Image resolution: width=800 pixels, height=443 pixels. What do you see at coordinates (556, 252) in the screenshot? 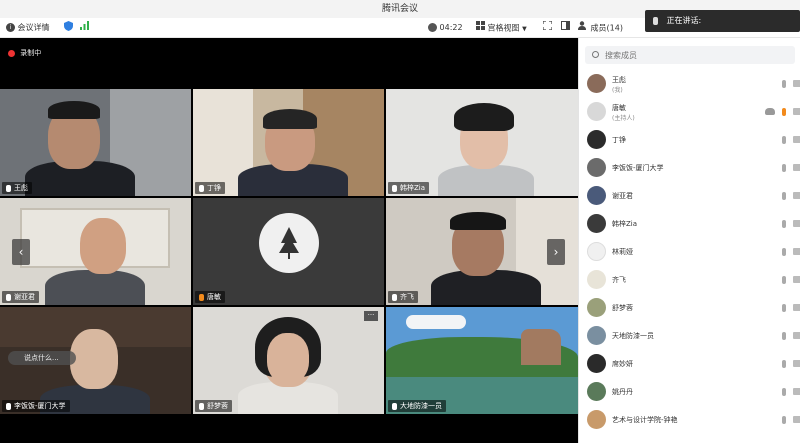
I see `next-page-button: ›` at bounding box center [556, 252].